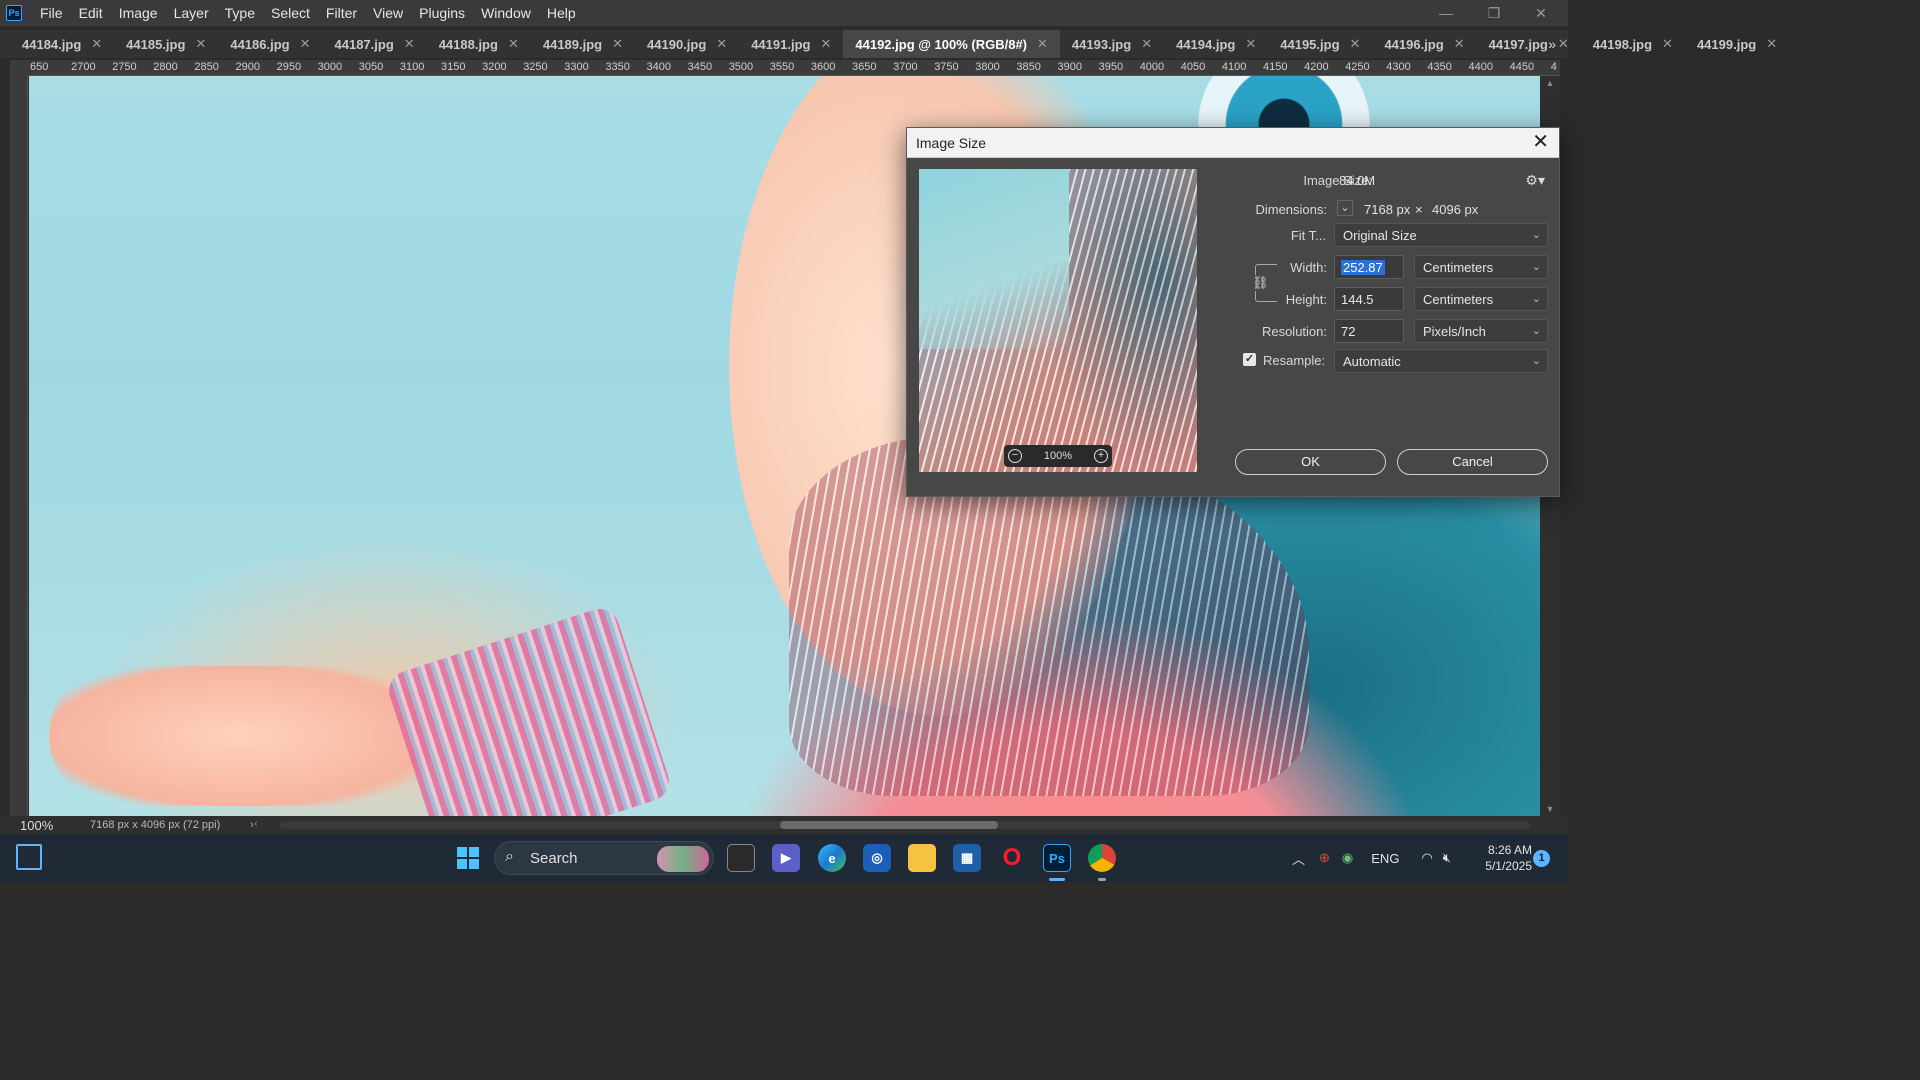  What do you see at coordinates (1057, 858) in the screenshot?
I see `photoshop-taskbar-icon: Ps` at bounding box center [1057, 858].